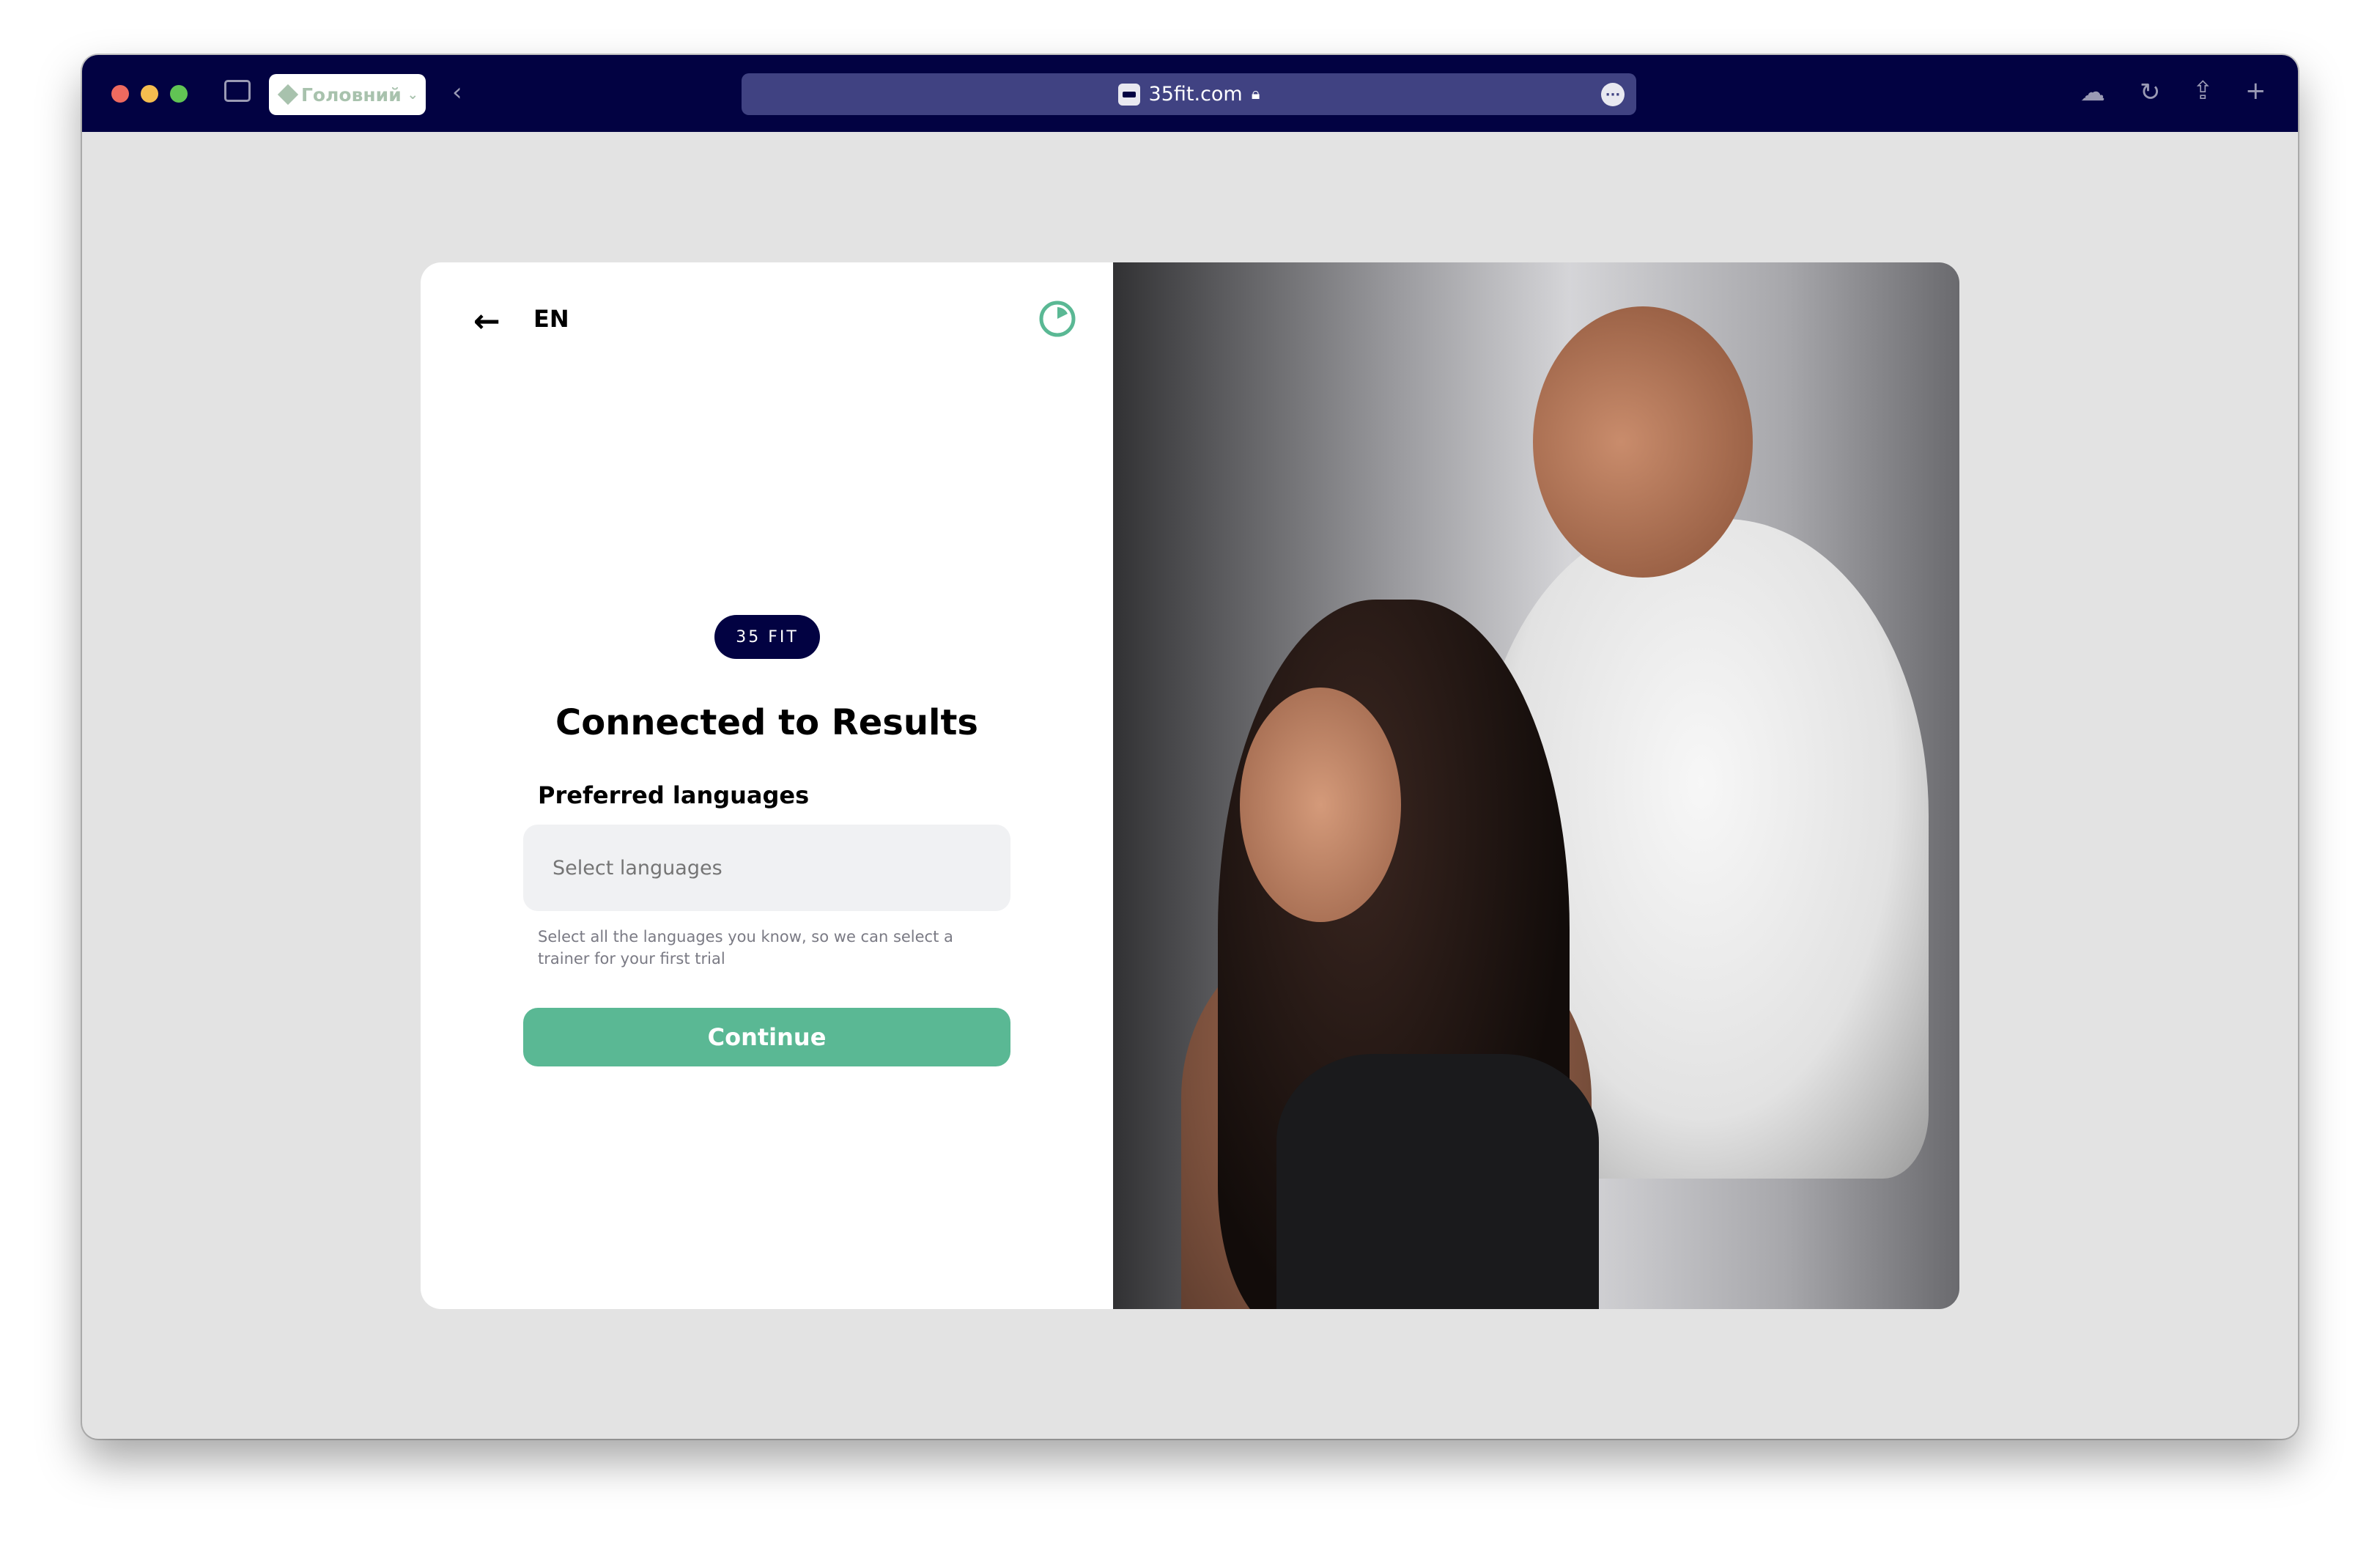 The width and height of the screenshot is (2380, 1548). I want to click on brand-logo: 35 FIT, so click(767, 637).